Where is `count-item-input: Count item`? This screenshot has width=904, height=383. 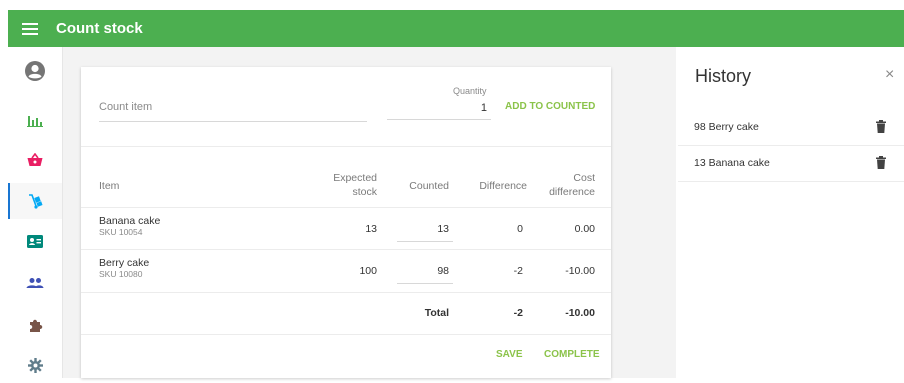
count-item-input: Count item is located at coordinates (233, 111).